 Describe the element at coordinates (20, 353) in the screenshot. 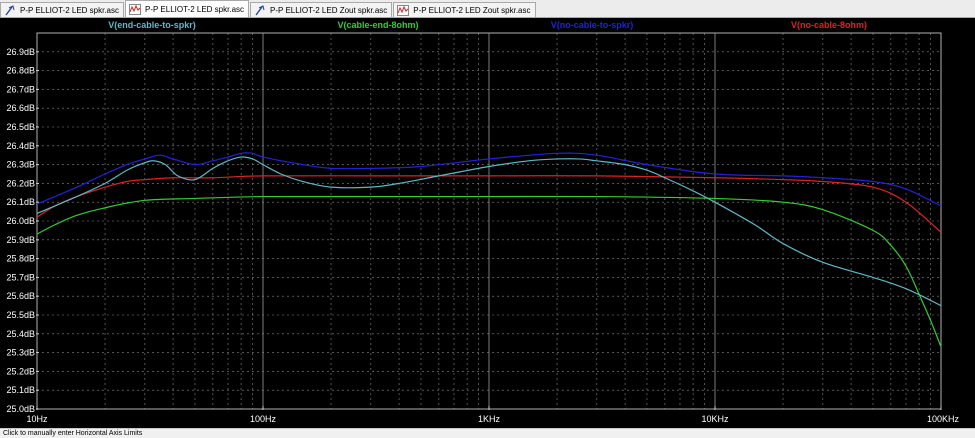

I see `y-tick-label: 25.3dB` at that location.